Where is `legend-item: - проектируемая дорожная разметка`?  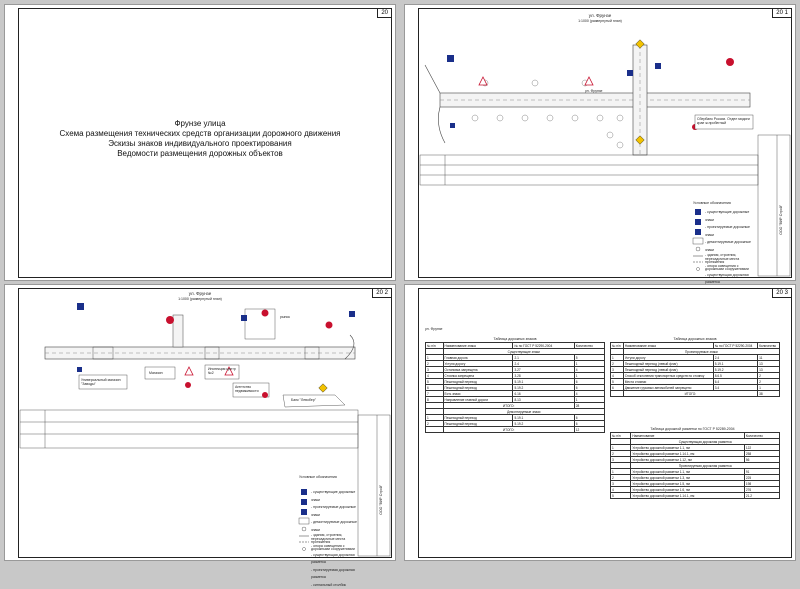
legend-item: - проектируемая дорожная разметка is located at coordinates (334, 574).